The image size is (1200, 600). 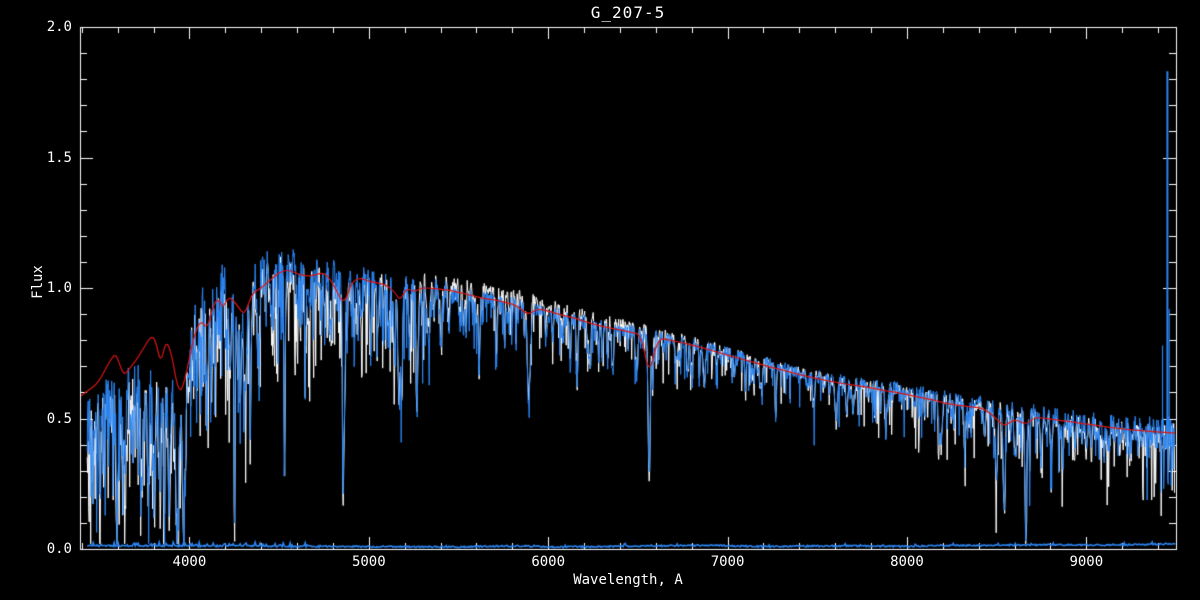 What do you see at coordinates (548, 562) in the screenshot?
I see `x-tick-label: 6000` at bounding box center [548, 562].